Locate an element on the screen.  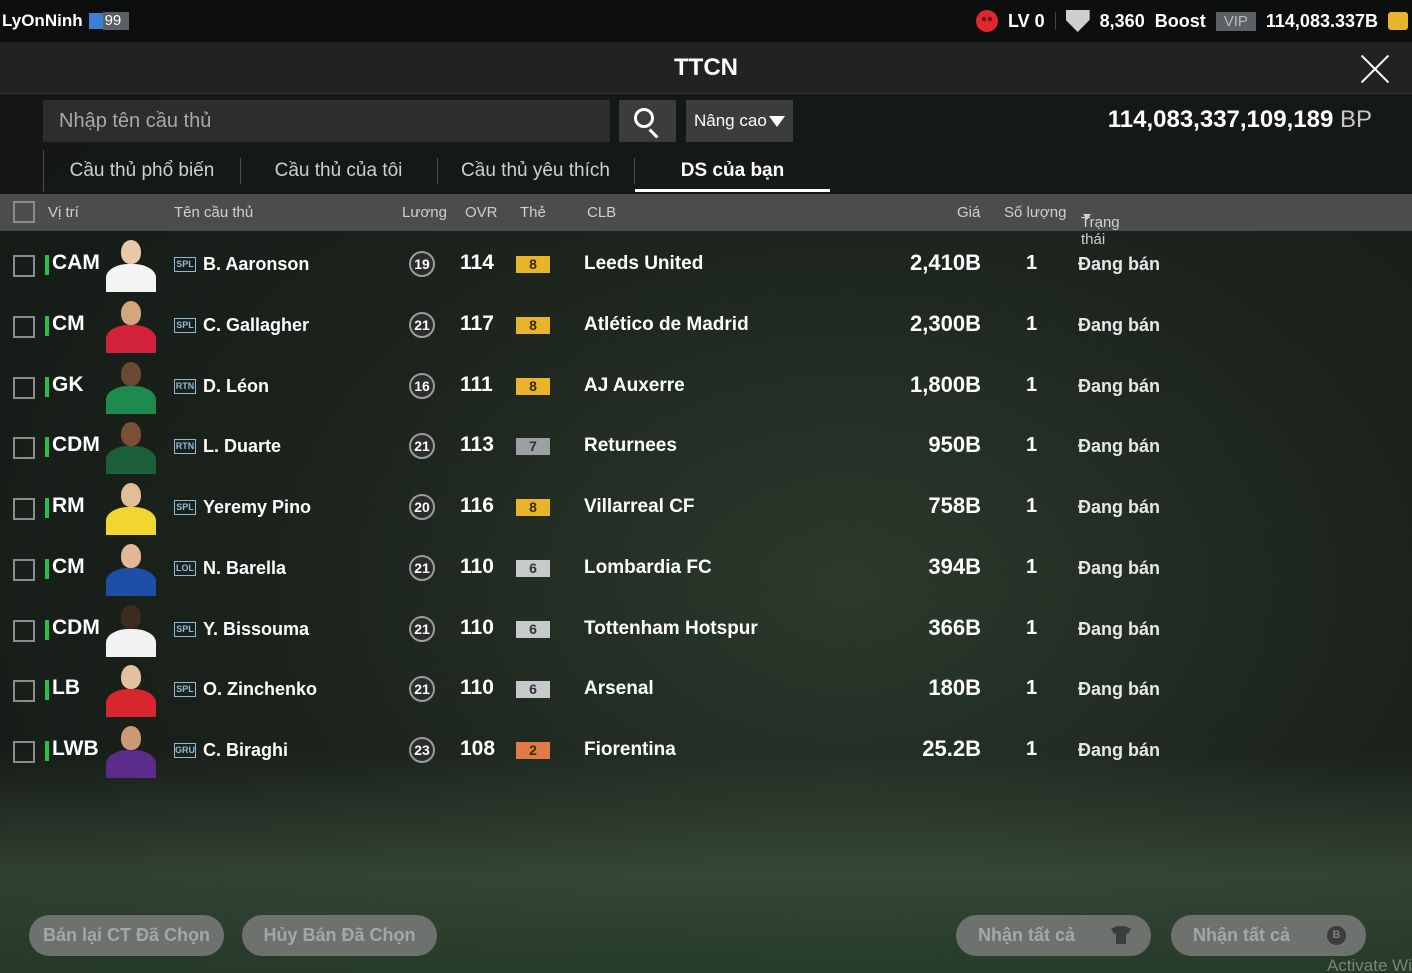
shield-icon is located at coordinates (1077, 21).